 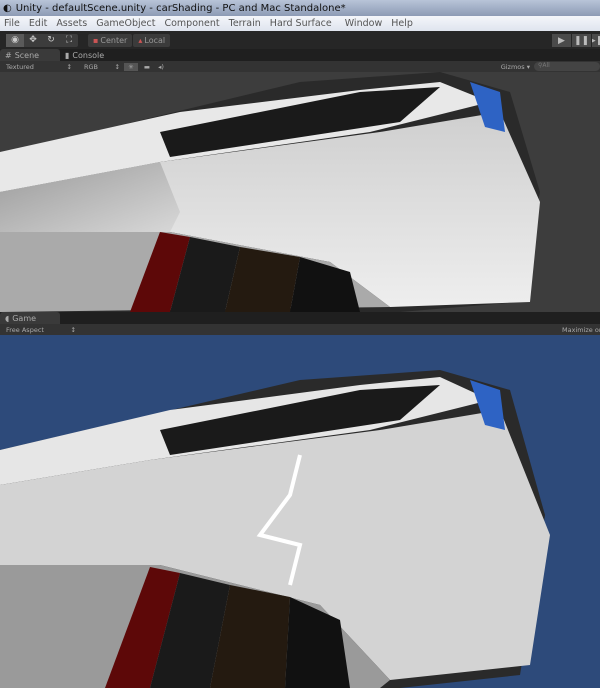 I want to click on menu-window: Window, so click(x=363, y=23).